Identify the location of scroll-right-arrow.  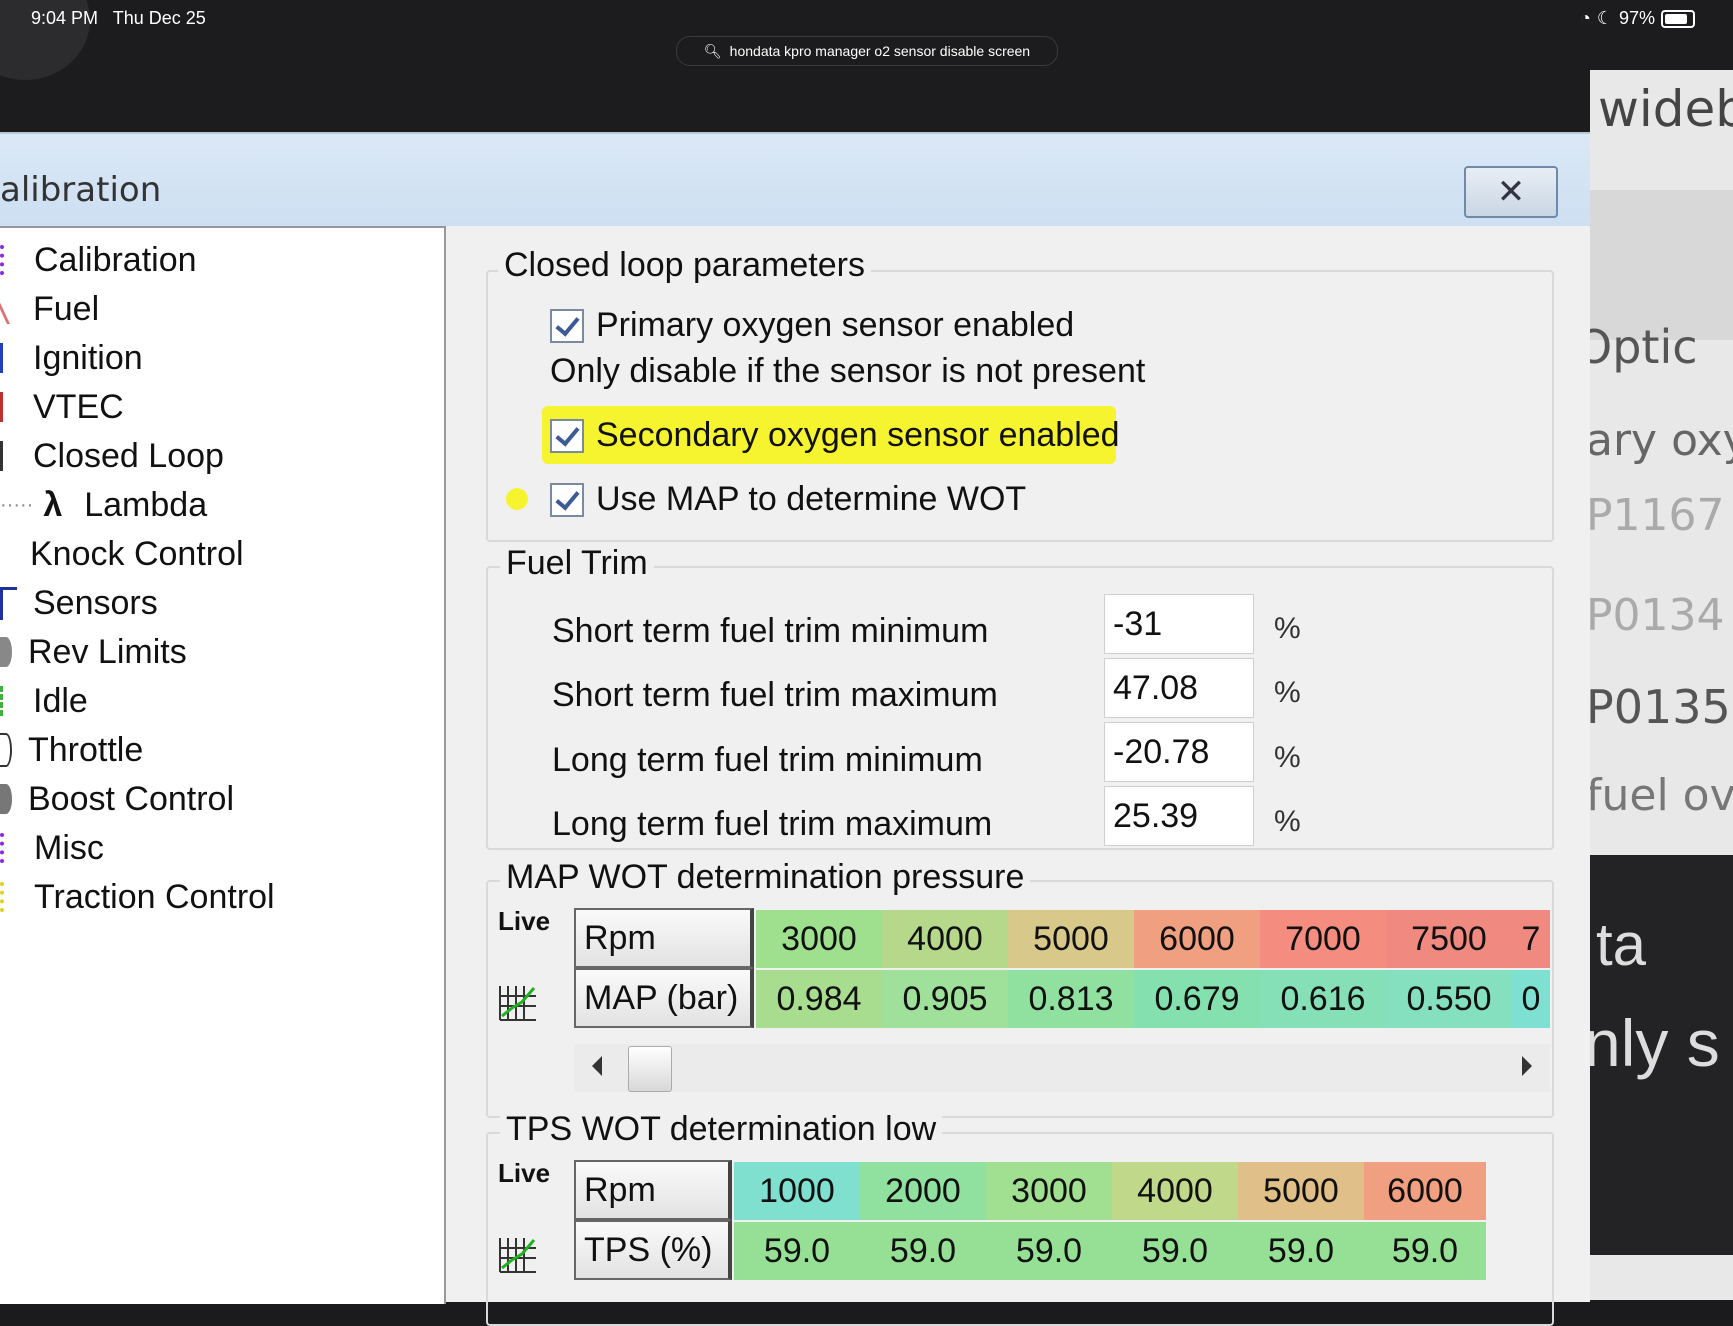
(1527, 1066).